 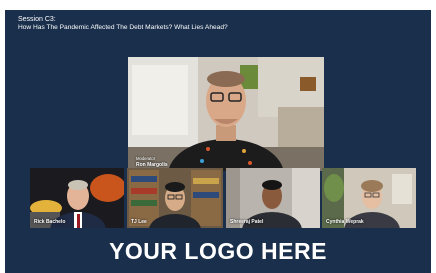 What do you see at coordinates (37, 19) in the screenshot?
I see `session-label: Session C3:` at bounding box center [37, 19].